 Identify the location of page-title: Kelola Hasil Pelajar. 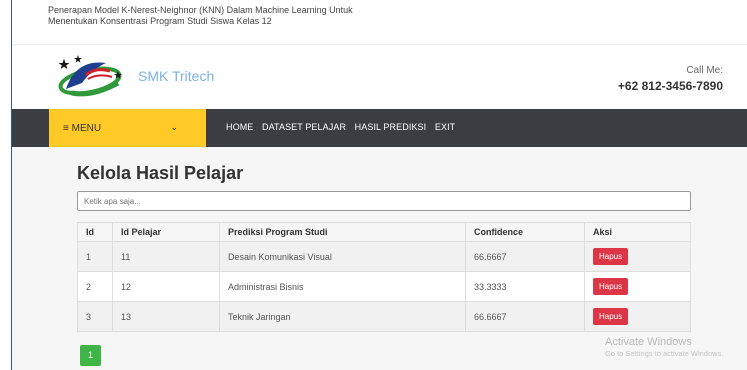
(160, 173).